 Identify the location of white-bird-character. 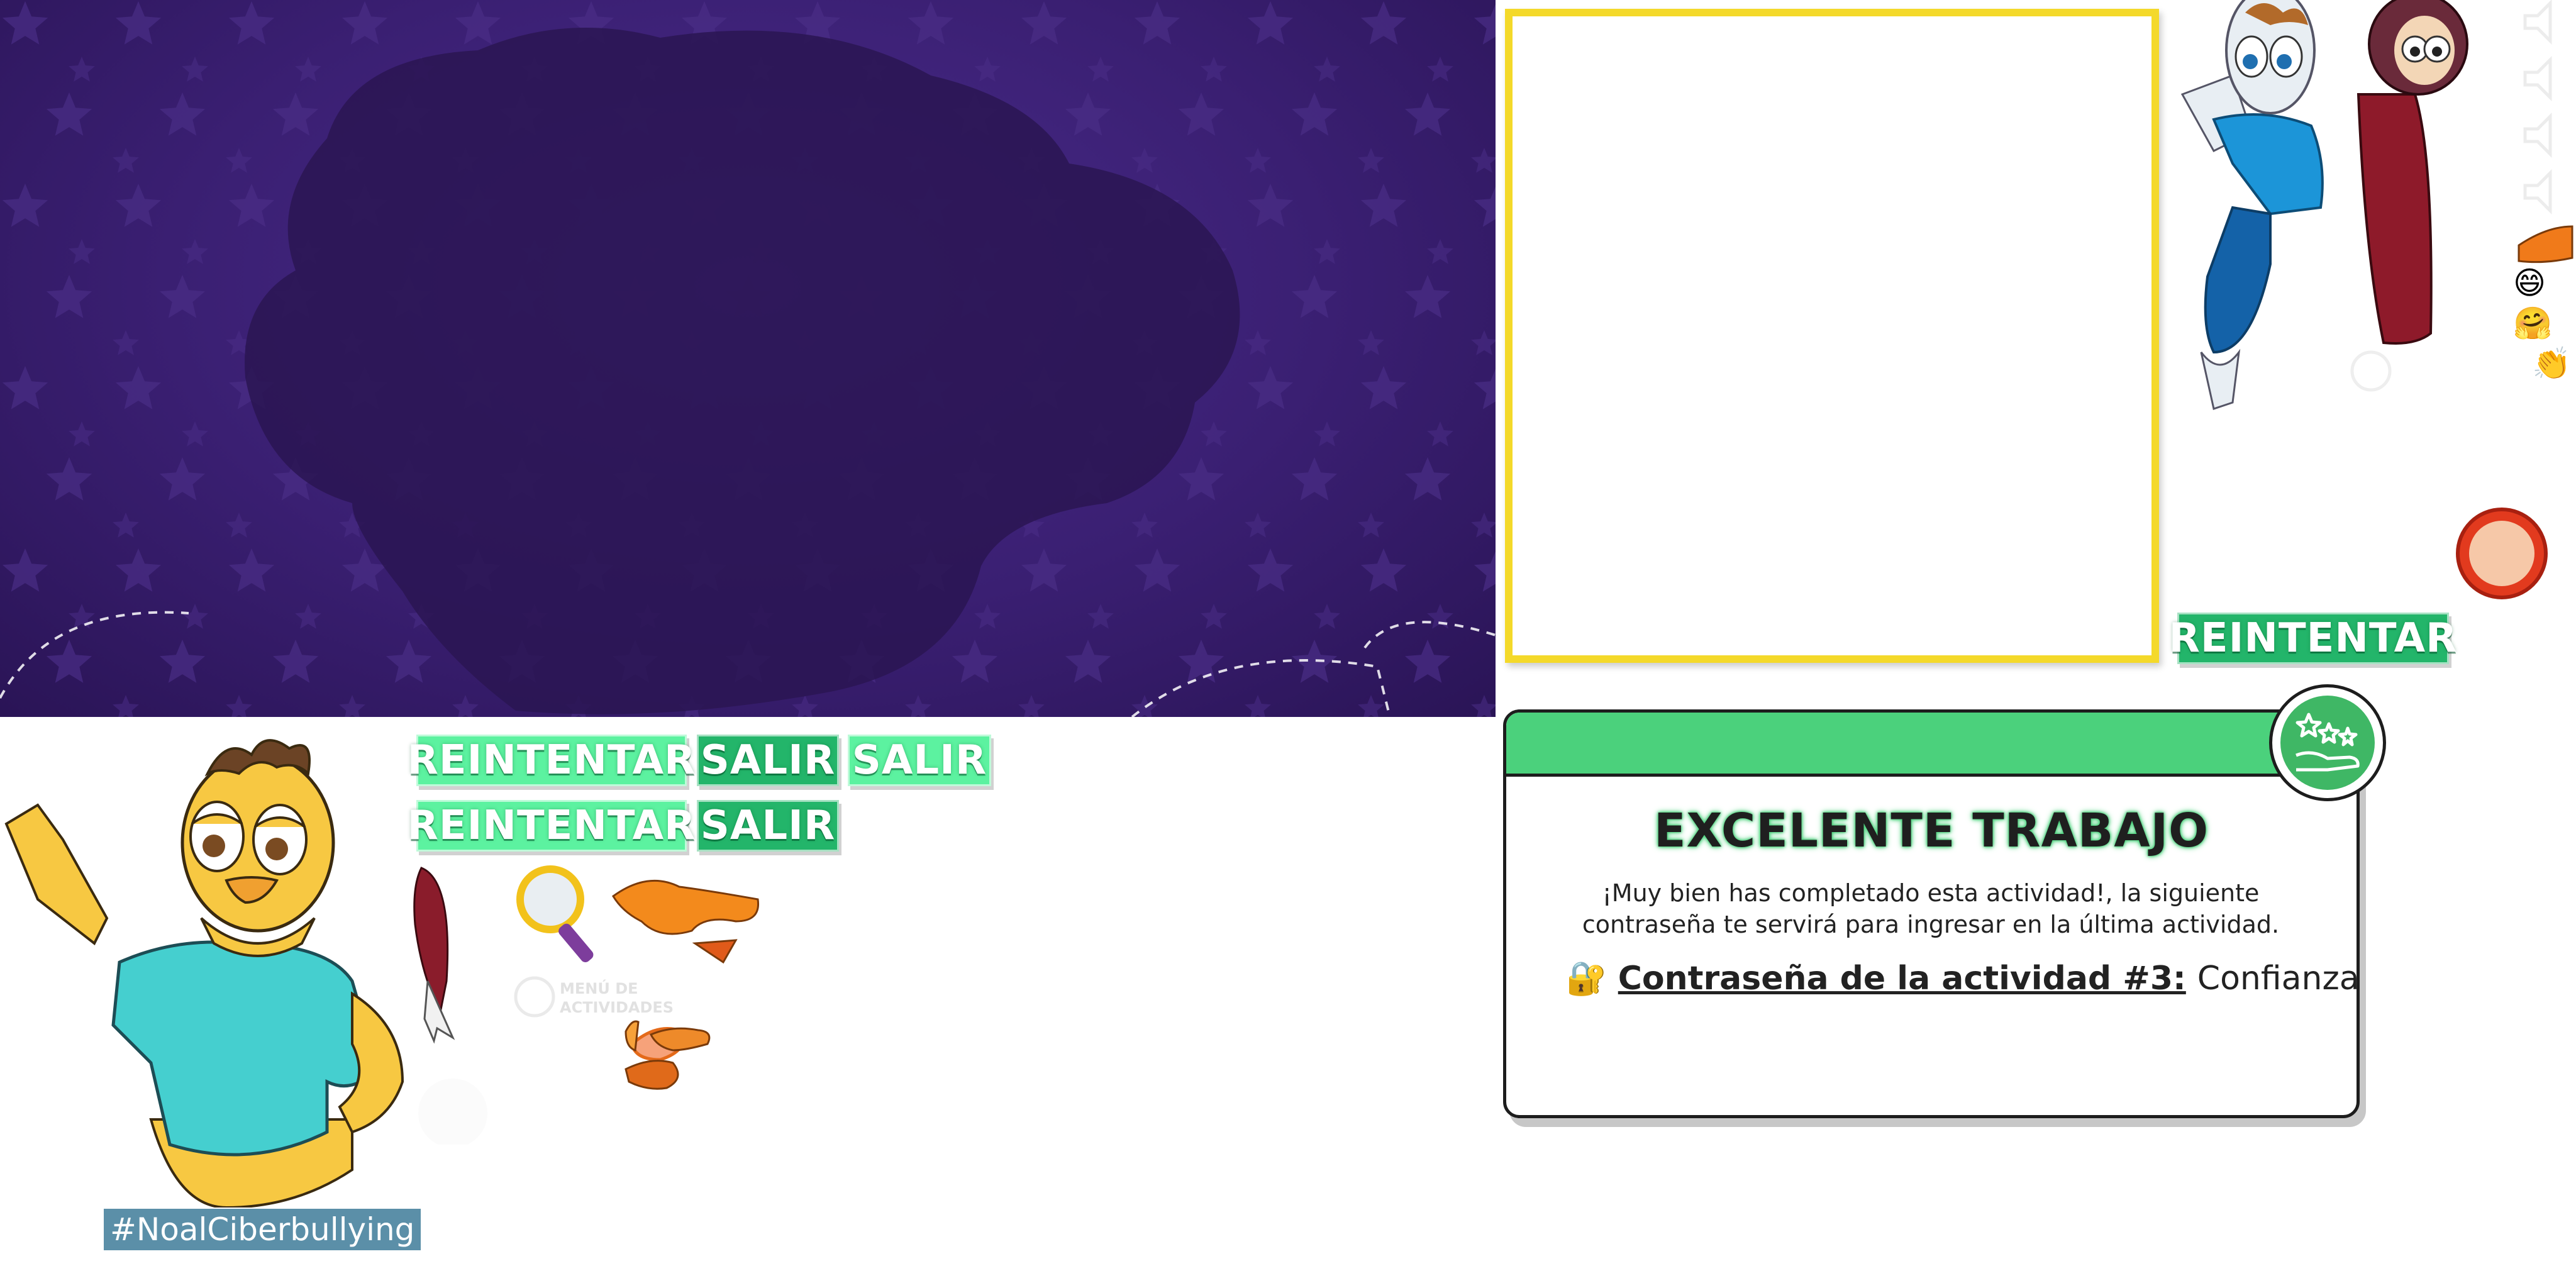
(2252, 205).